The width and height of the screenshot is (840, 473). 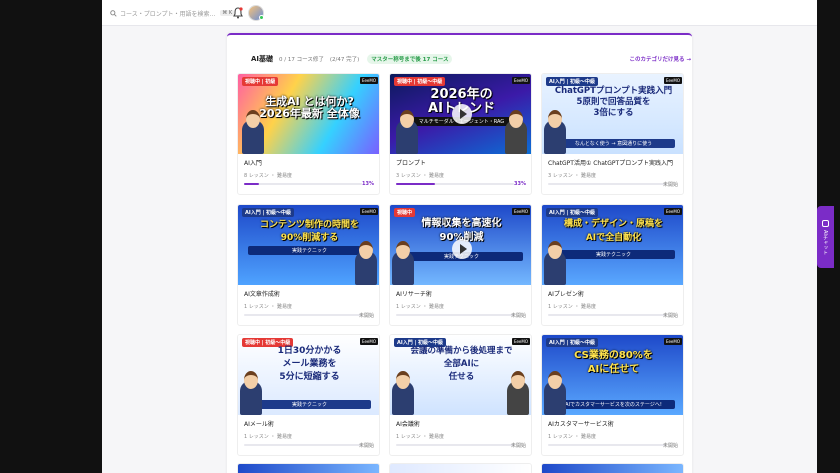 I want to click on course-info: ChatGPT活用① ChatGPTプロンプト実践入門 3 レッスン ・ 難易度, so click(x=614, y=168).